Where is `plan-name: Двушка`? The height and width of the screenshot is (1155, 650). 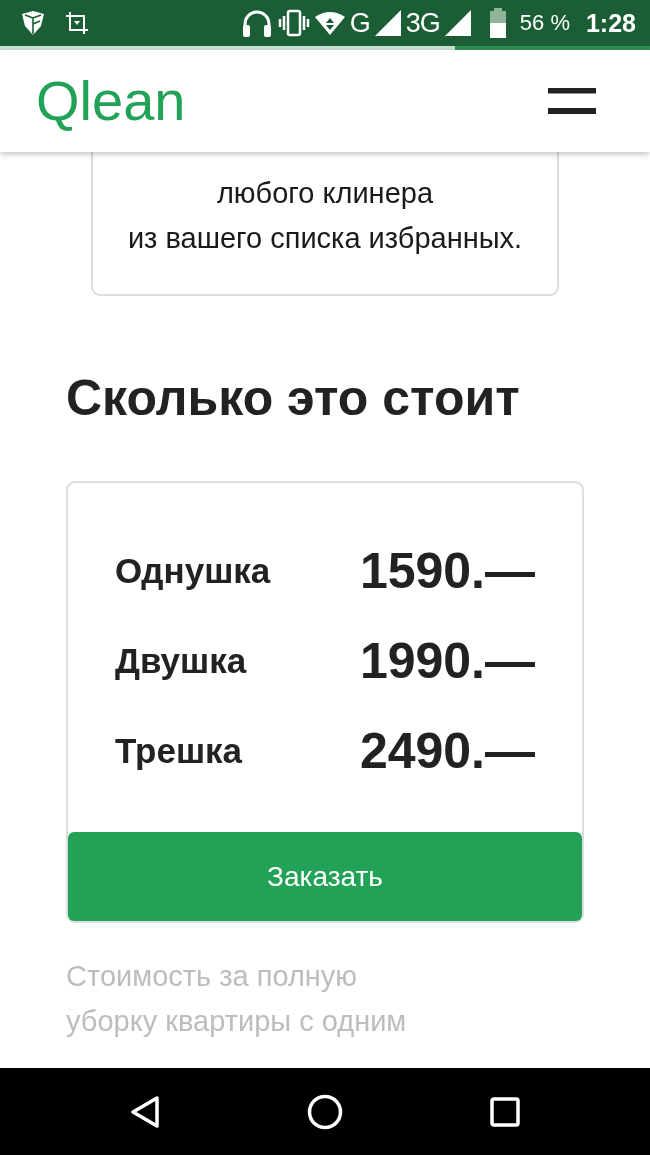 plan-name: Двушка is located at coordinates (181, 661).